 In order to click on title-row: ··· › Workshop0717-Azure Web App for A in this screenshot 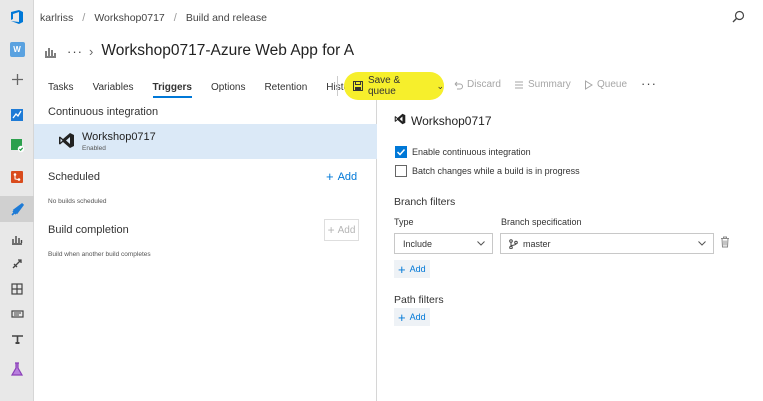, I will do `click(199, 51)`.